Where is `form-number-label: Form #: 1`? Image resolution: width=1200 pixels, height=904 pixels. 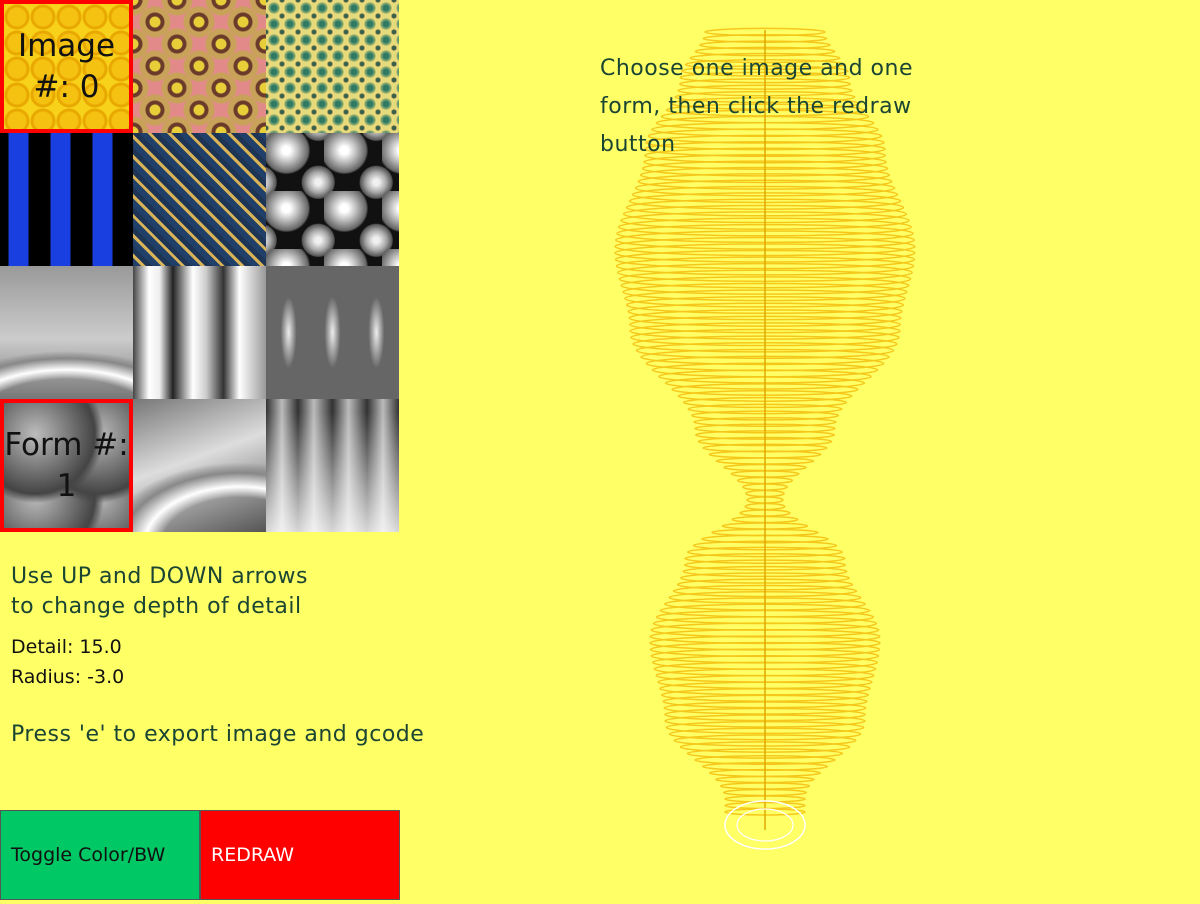 form-number-label: Form #: 1 is located at coordinates (66, 465).